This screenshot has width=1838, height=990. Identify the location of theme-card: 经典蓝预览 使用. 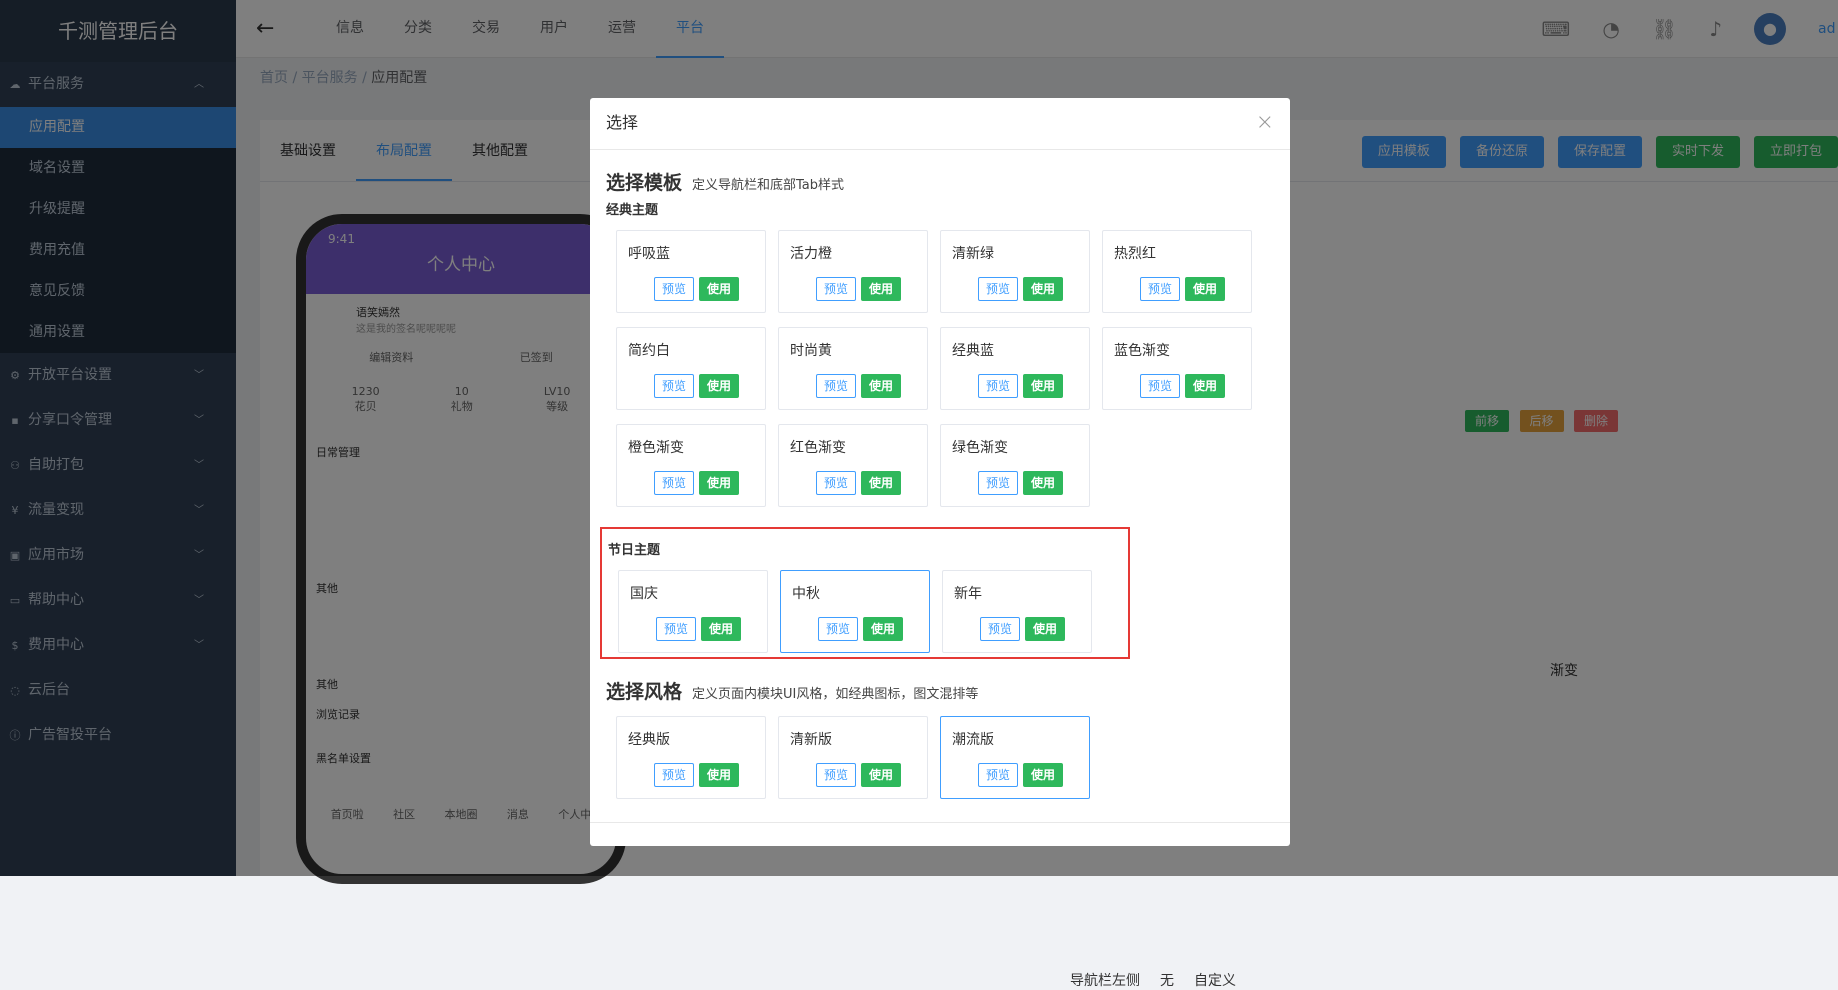
(1015, 368).